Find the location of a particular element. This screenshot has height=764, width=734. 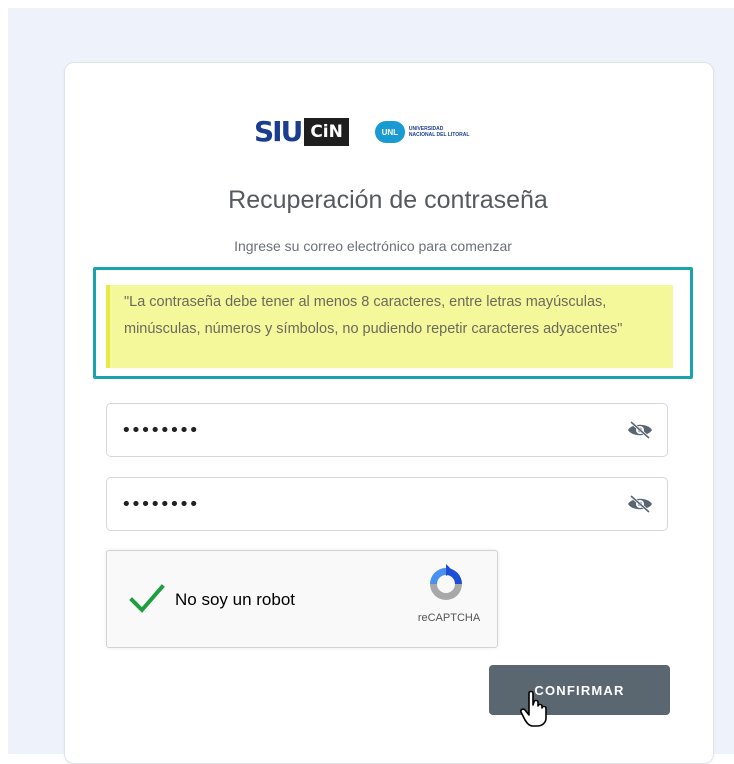

captcha-label: No soy un robot is located at coordinates (235, 599).